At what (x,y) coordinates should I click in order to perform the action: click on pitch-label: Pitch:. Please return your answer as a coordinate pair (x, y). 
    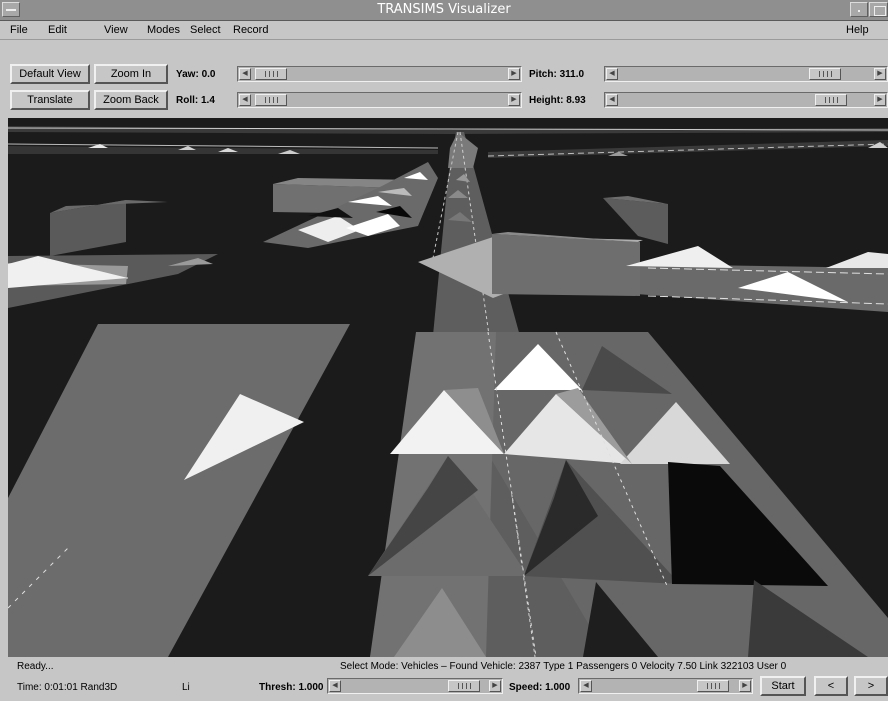
    Looking at the image, I should click on (543, 74).